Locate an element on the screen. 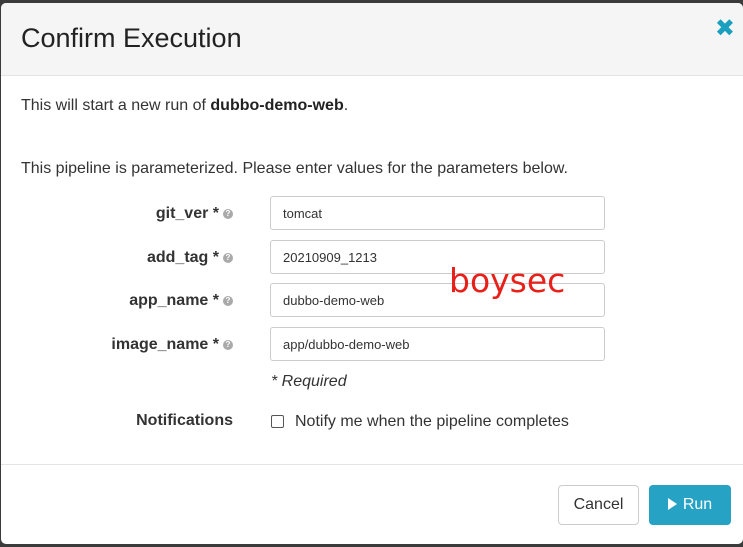  notify-checkbox-label: Notify me when the pipeline completes is located at coordinates (432, 422).